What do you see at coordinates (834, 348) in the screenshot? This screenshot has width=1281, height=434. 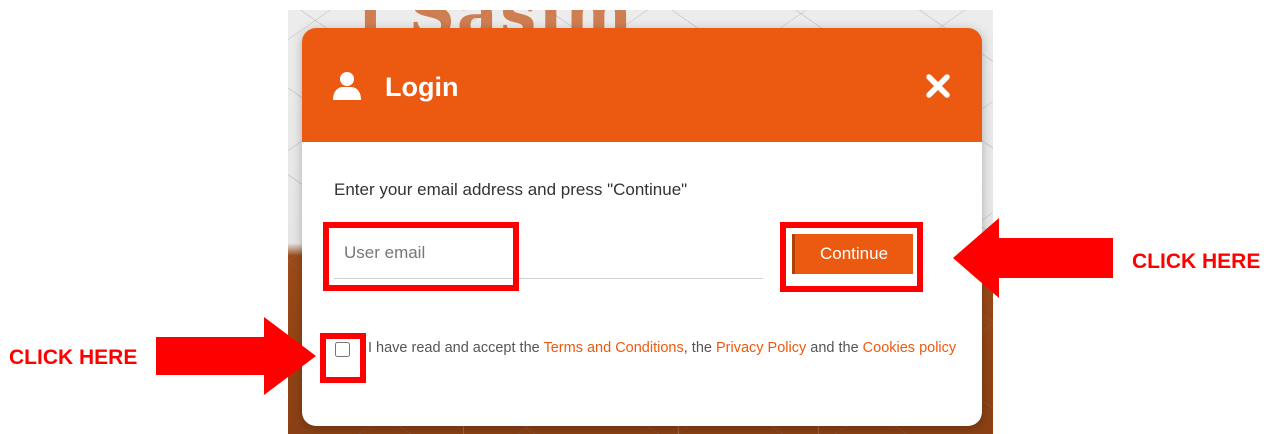 I see `terms-separator: and the` at bounding box center [834, 348].